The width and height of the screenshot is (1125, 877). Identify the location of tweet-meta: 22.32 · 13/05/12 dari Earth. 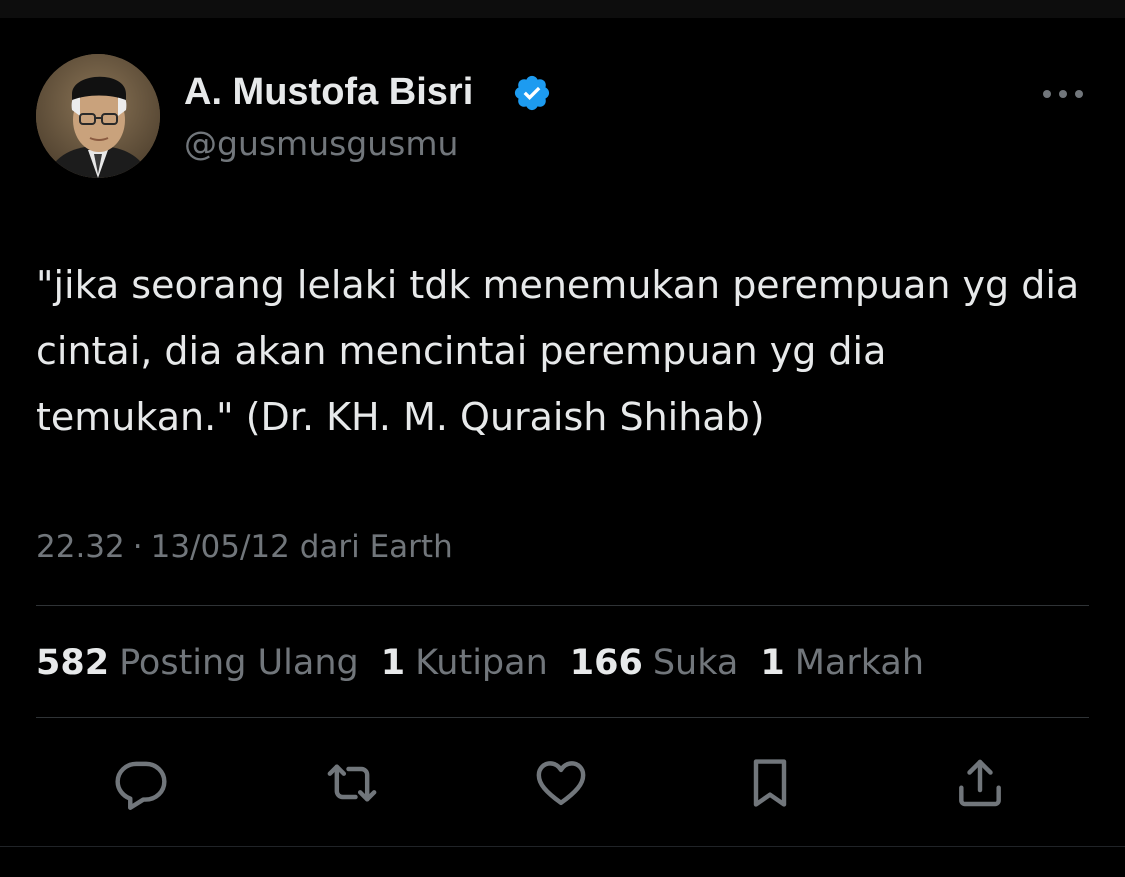
(244, 547).